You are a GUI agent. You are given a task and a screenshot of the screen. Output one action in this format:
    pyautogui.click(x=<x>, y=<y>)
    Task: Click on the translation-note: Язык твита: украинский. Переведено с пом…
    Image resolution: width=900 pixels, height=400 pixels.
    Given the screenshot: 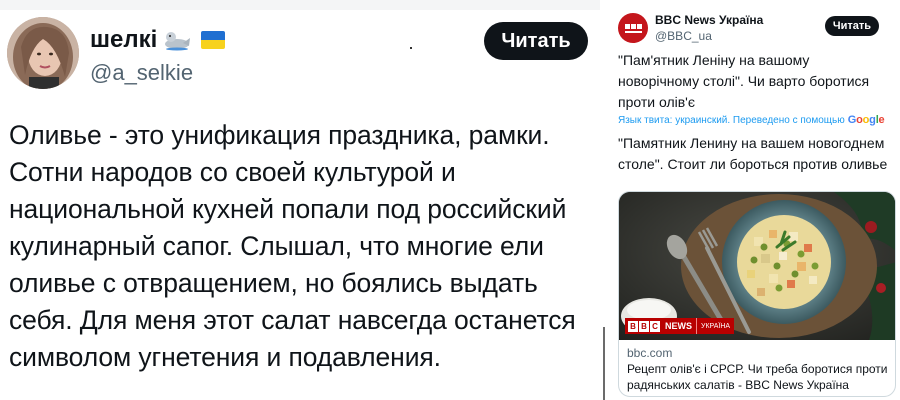 What is the action you would take?
    pyautogui.click(x=758, y=120)
    